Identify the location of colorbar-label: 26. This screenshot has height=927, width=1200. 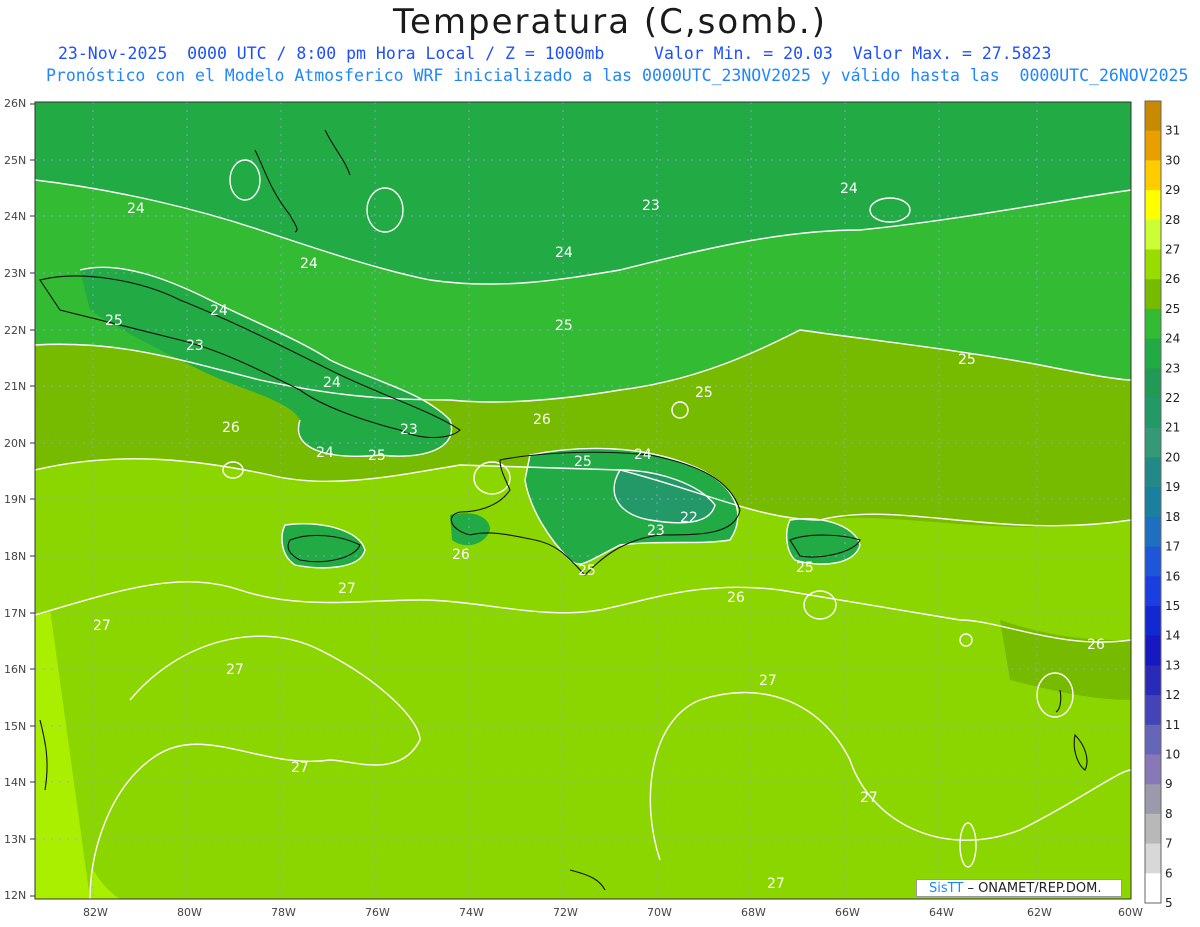
(1172, 279).